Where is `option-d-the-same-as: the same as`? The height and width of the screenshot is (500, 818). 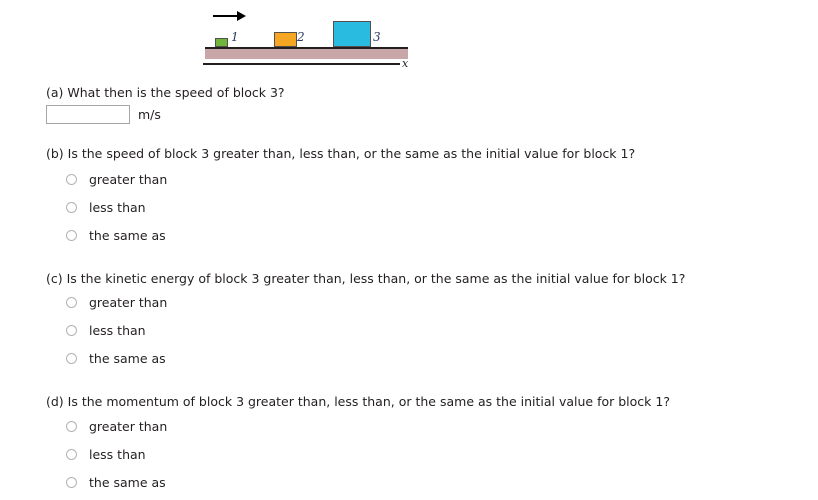 option-d-the-same-as: the same as is located at coordinates (116, 482).